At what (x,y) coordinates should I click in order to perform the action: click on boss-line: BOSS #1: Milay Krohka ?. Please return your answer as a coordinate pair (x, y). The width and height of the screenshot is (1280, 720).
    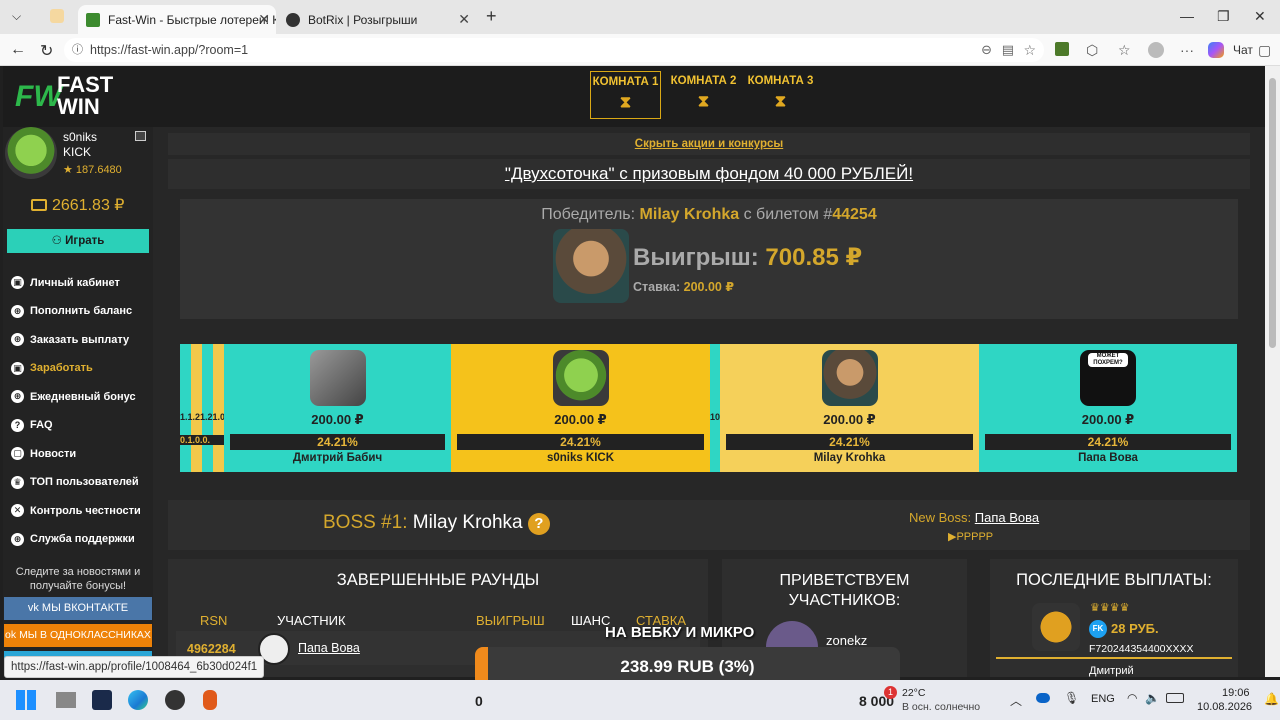
    Looking at the image, I should click on (436, 523).